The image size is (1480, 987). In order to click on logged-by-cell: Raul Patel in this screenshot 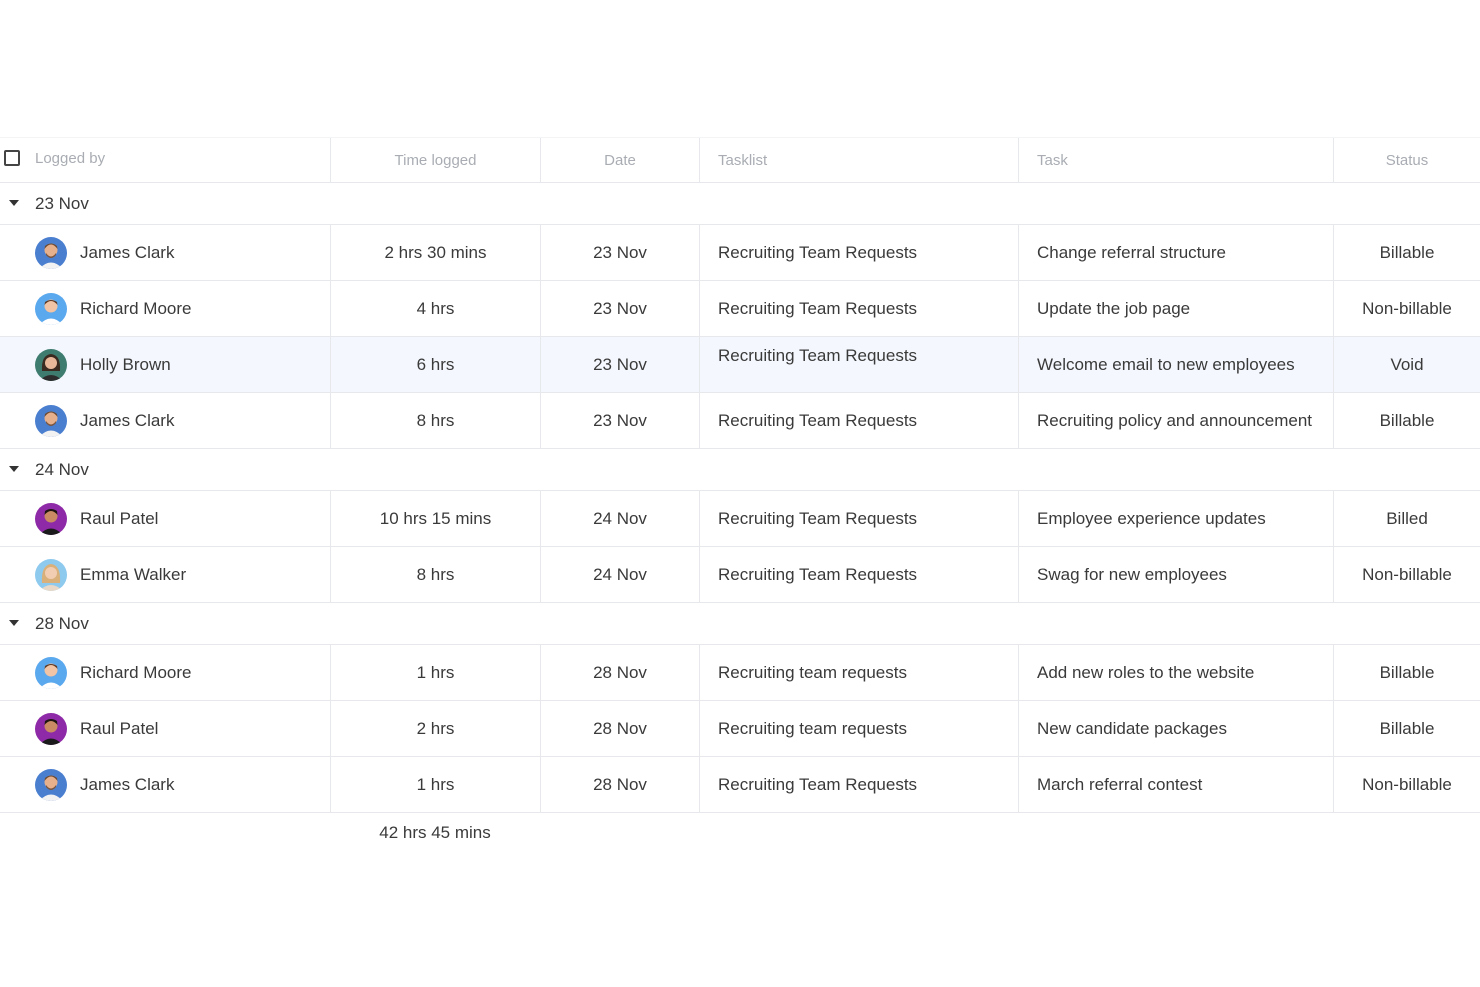, I will do `click(165, 728)`.